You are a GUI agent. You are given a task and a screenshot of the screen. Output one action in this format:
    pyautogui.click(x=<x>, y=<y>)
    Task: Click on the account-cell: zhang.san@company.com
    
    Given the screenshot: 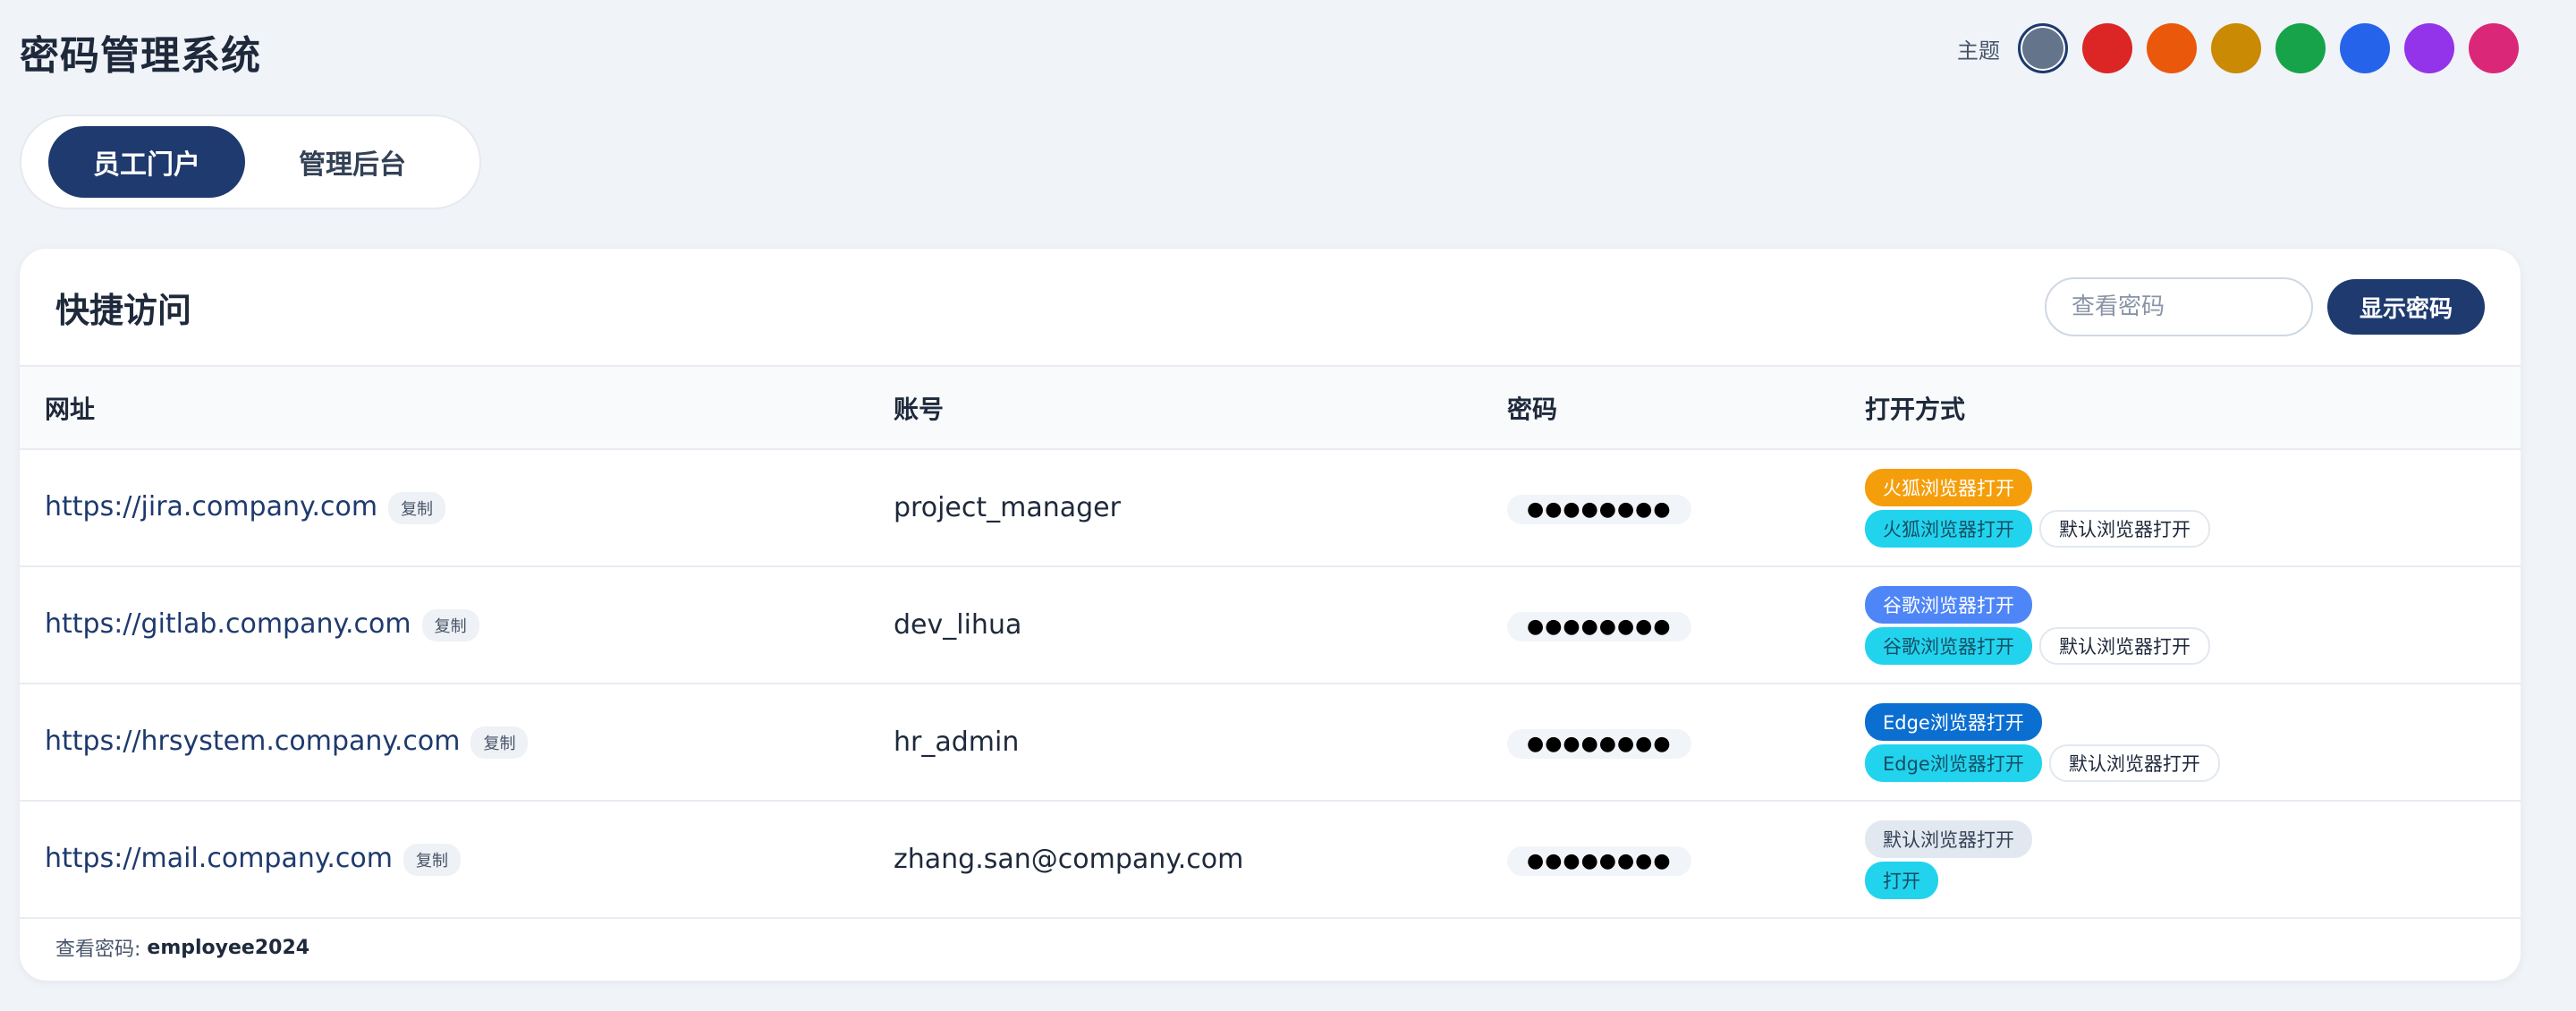 What is the action you would take?
    pyautogui.click(x=1069, y=860)
    